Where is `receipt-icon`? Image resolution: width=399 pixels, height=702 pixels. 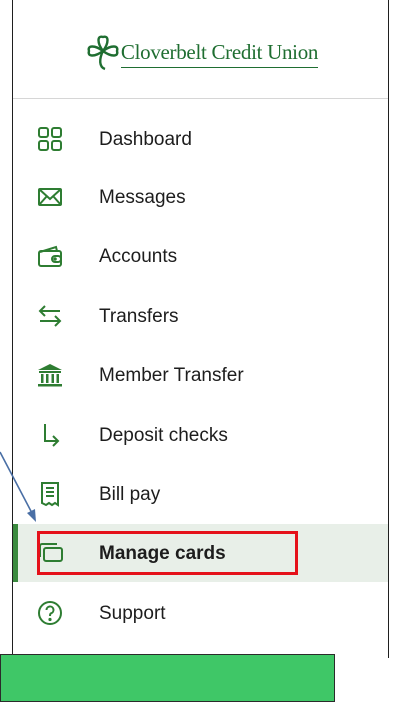
receipt-icon is located at coordinates (50, 494).